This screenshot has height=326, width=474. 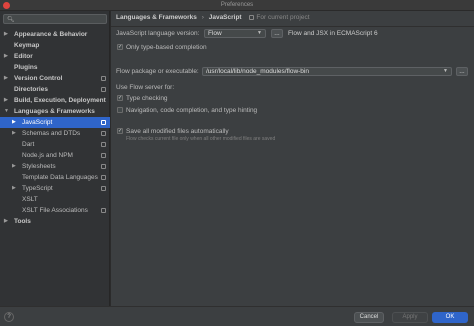 What do you see at coordinates (31, 89) in the screenshot?
I see `sidebar-item-label: Directories` at bounding box center [31, 89].